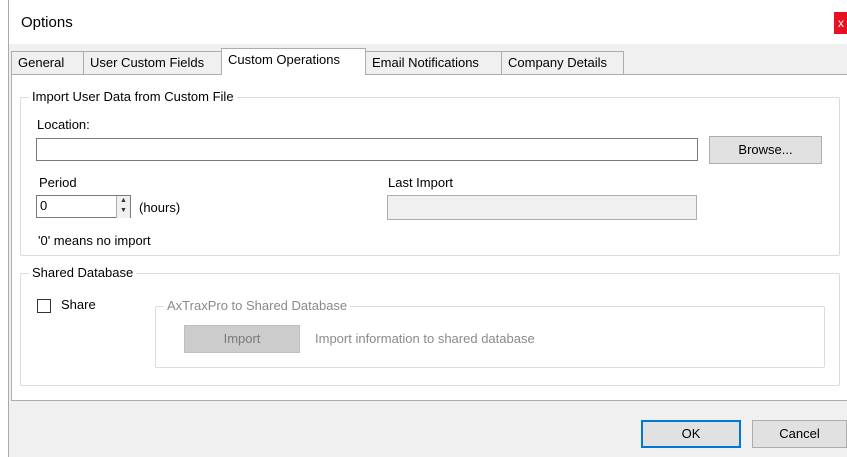  I want to click on last-import-label: Last Import, so click(421, 182).